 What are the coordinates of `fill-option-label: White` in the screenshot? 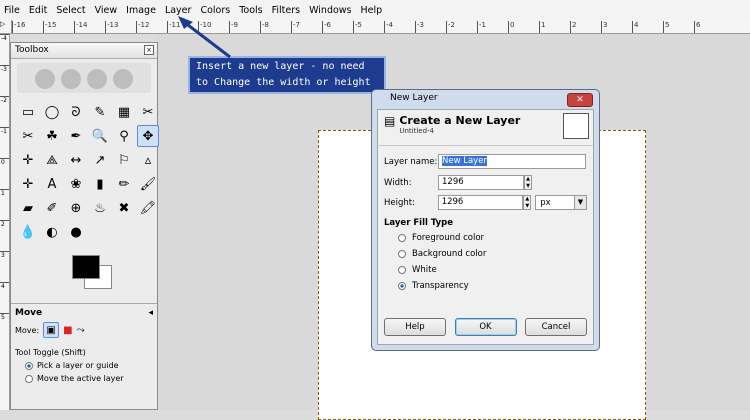 It's located at (424, 270).